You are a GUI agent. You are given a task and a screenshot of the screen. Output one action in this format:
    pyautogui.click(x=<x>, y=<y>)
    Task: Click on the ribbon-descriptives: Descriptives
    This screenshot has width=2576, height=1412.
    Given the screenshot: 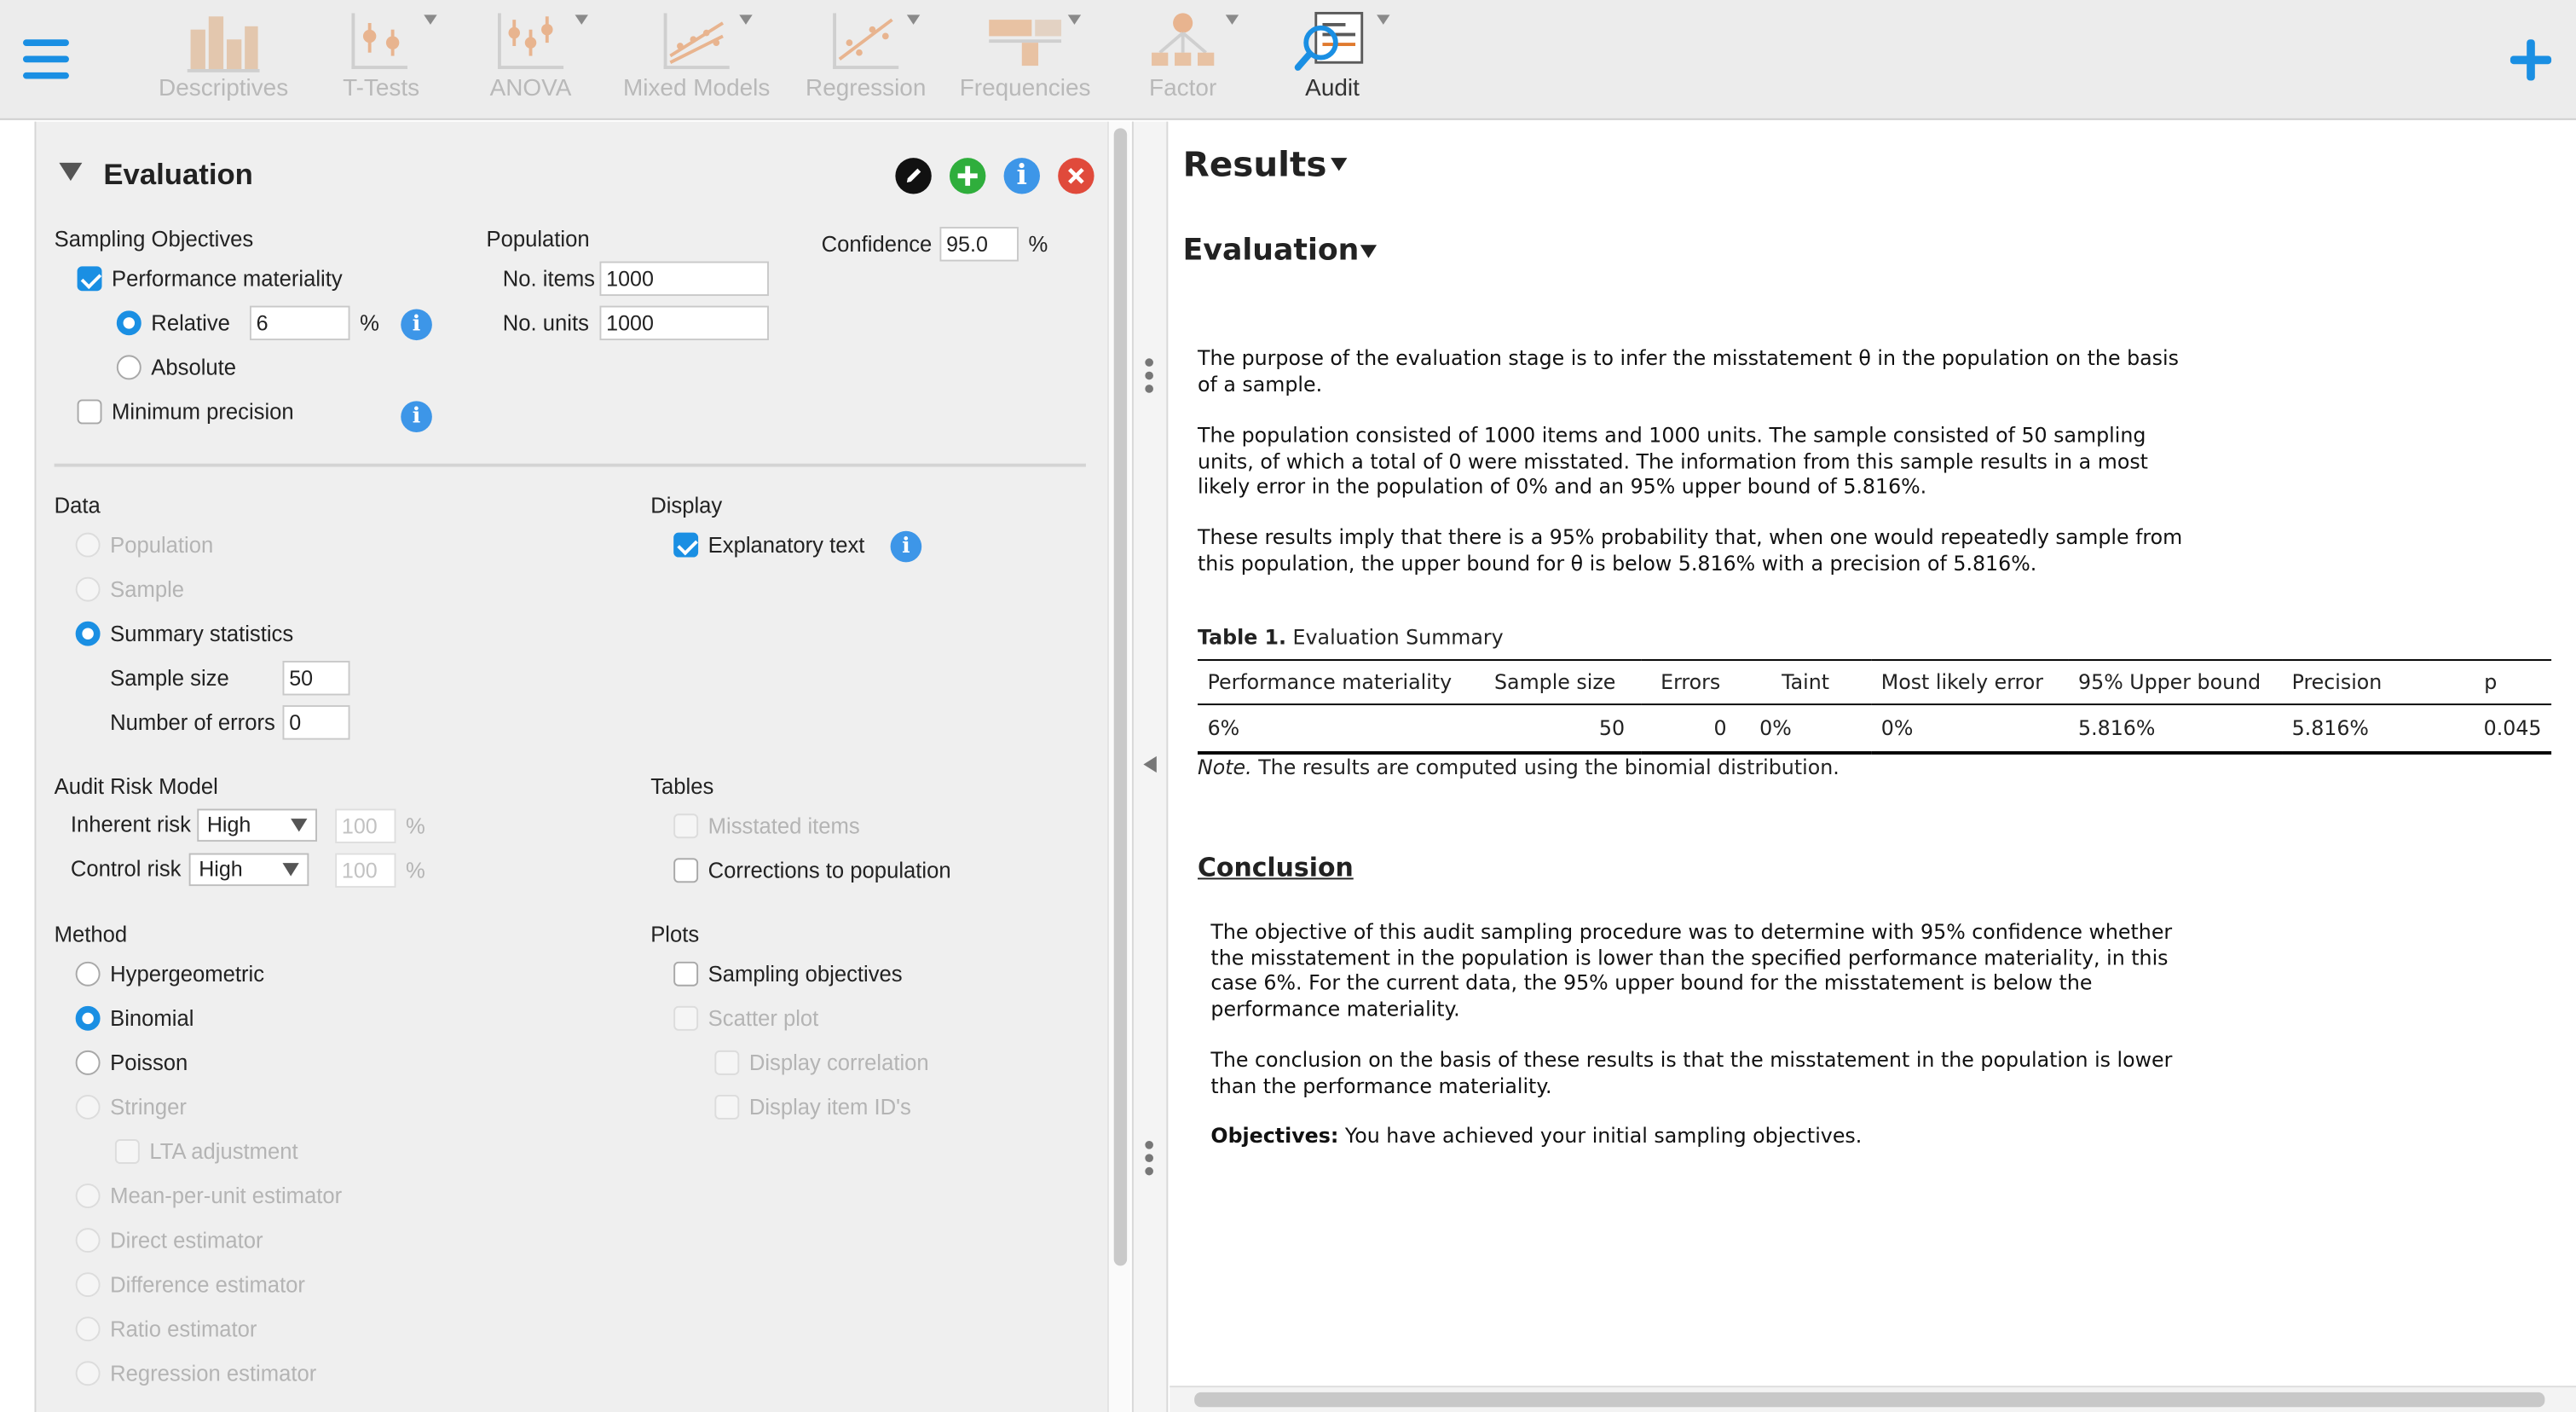 What is the action you would take?
    pyautogui.click(x=222, y=59)
    